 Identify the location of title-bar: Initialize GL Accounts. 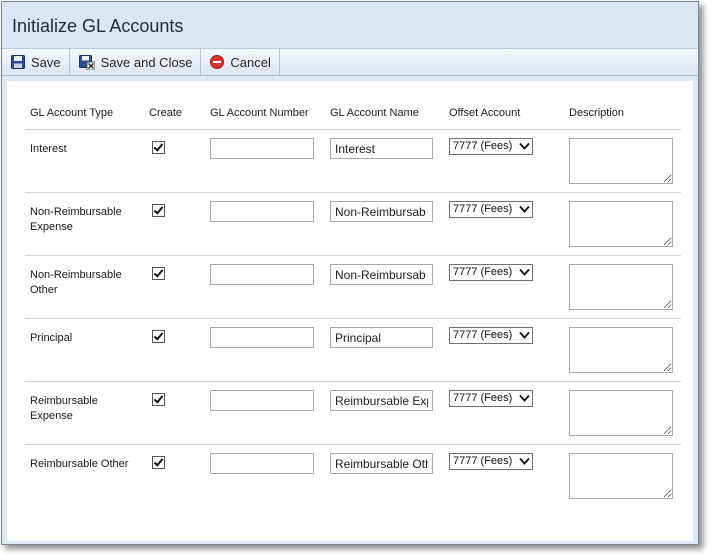
(350, 25).